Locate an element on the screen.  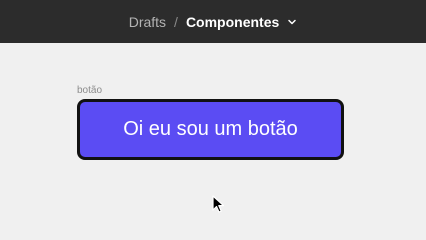
arrow-cursor-icon is located at coordinates (220, 205).